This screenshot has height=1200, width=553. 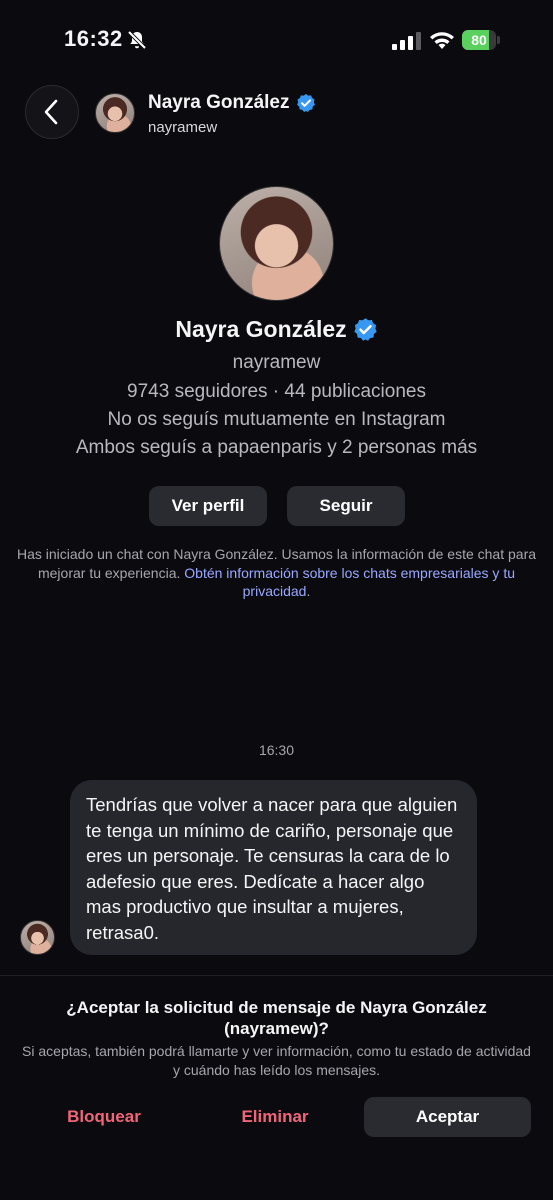 I want to click on profile-stats: 9743 seguidores · 44 publicaciones, so click(x=276, y=391).